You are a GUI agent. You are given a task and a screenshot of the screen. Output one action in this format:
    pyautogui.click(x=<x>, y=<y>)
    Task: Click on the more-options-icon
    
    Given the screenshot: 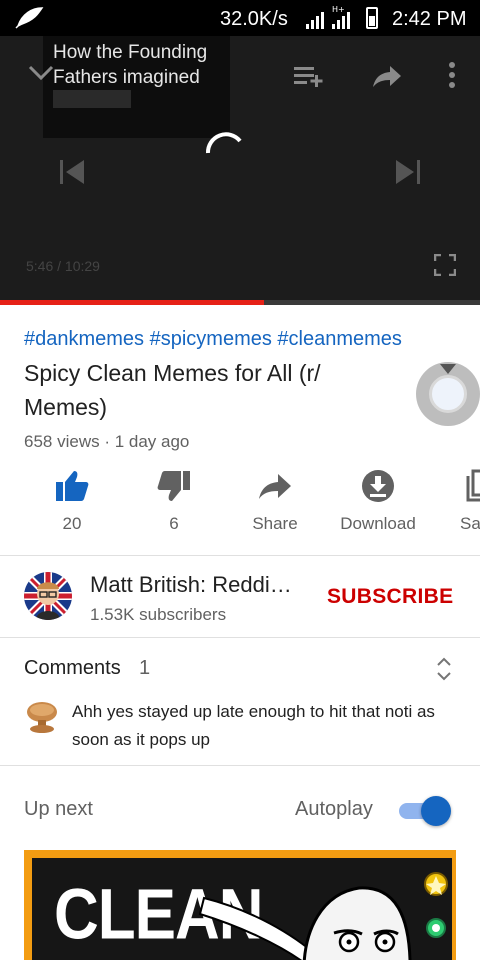 What is the action you would take?
    pyautogui.click(x=452, y=75)
    